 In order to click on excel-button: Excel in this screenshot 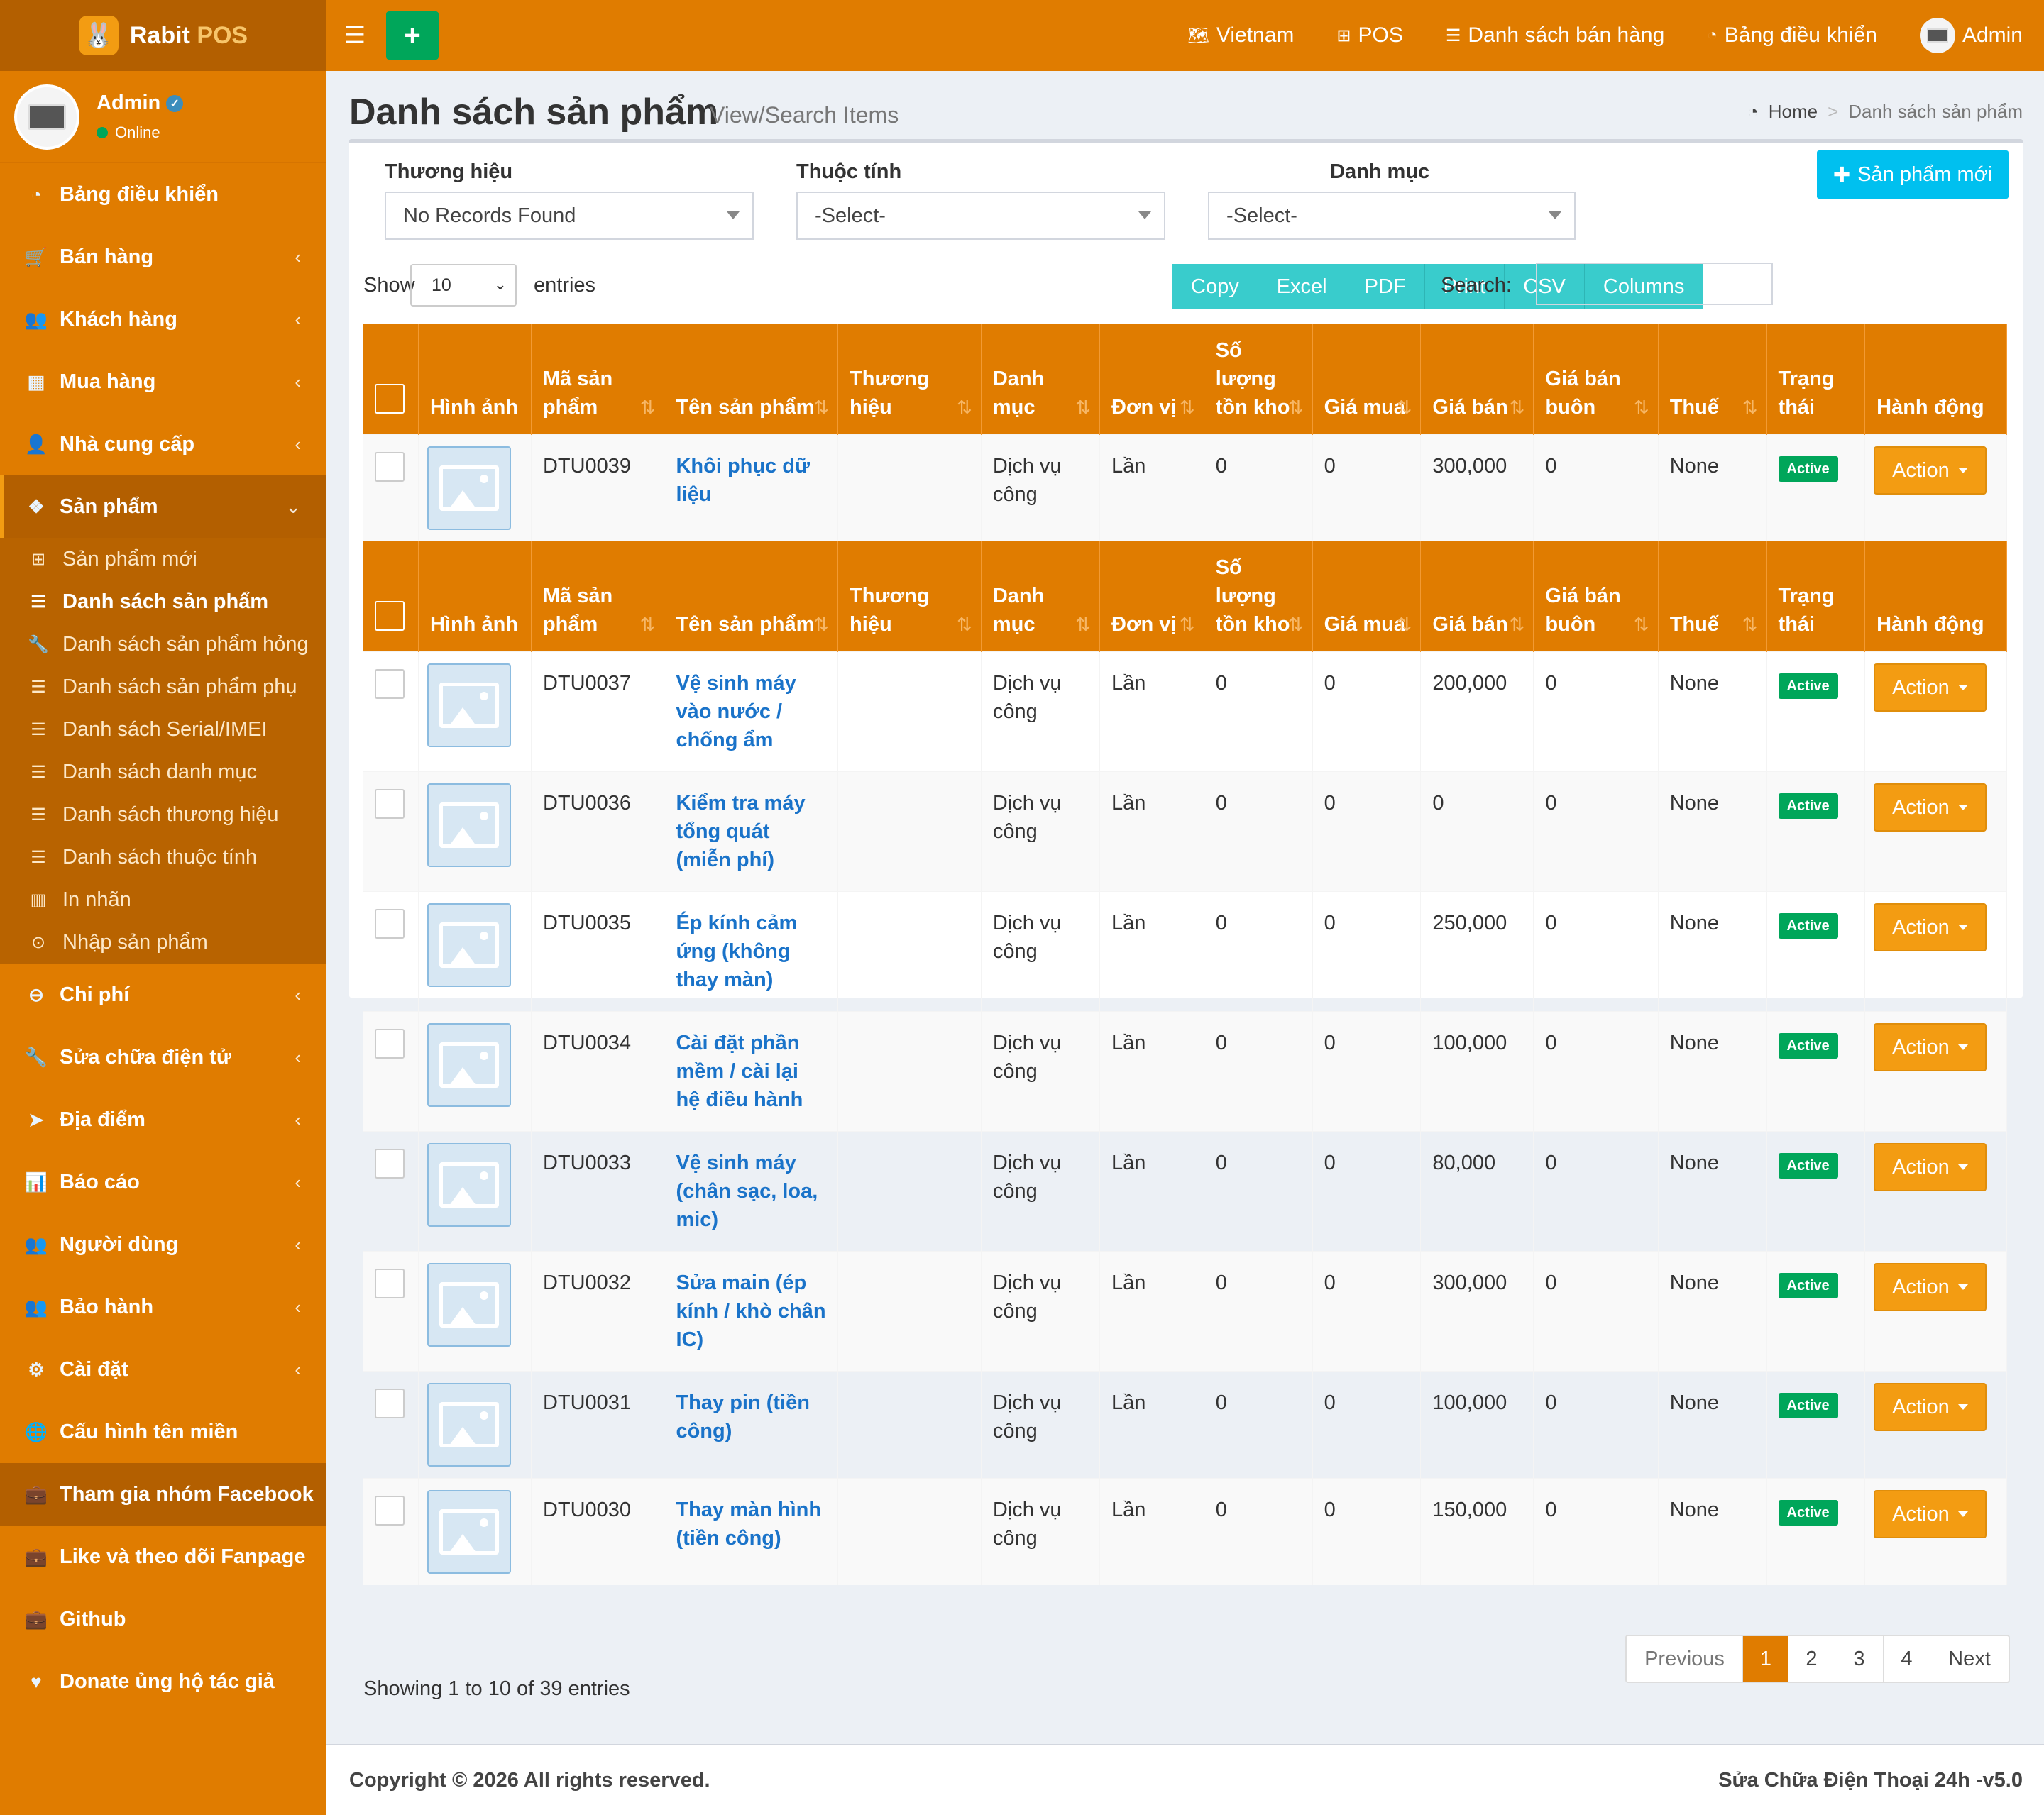, I will do `click(1302, 286)`.